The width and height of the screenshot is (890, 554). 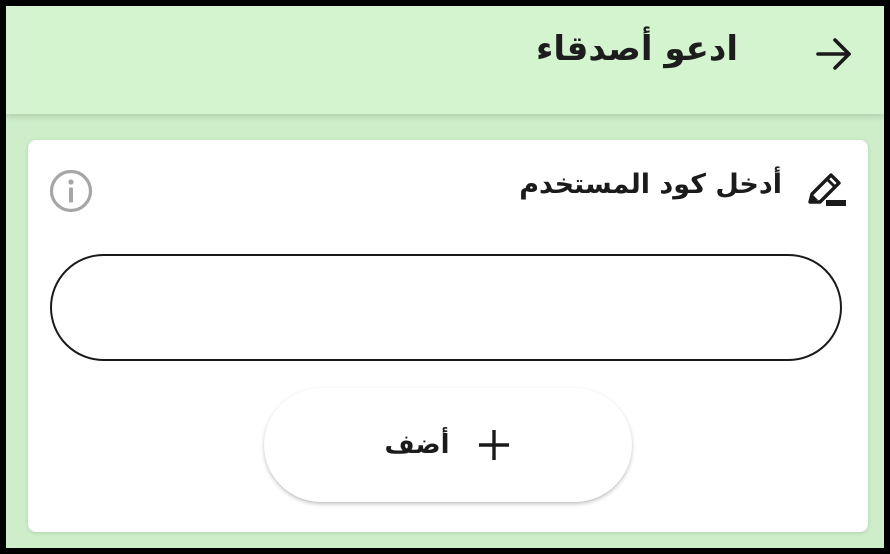 What do you see at coordinates (650, 184) in the screenshot?
I see `card-title: أدخل كود المستخدم` at bounding box center [650, 184].